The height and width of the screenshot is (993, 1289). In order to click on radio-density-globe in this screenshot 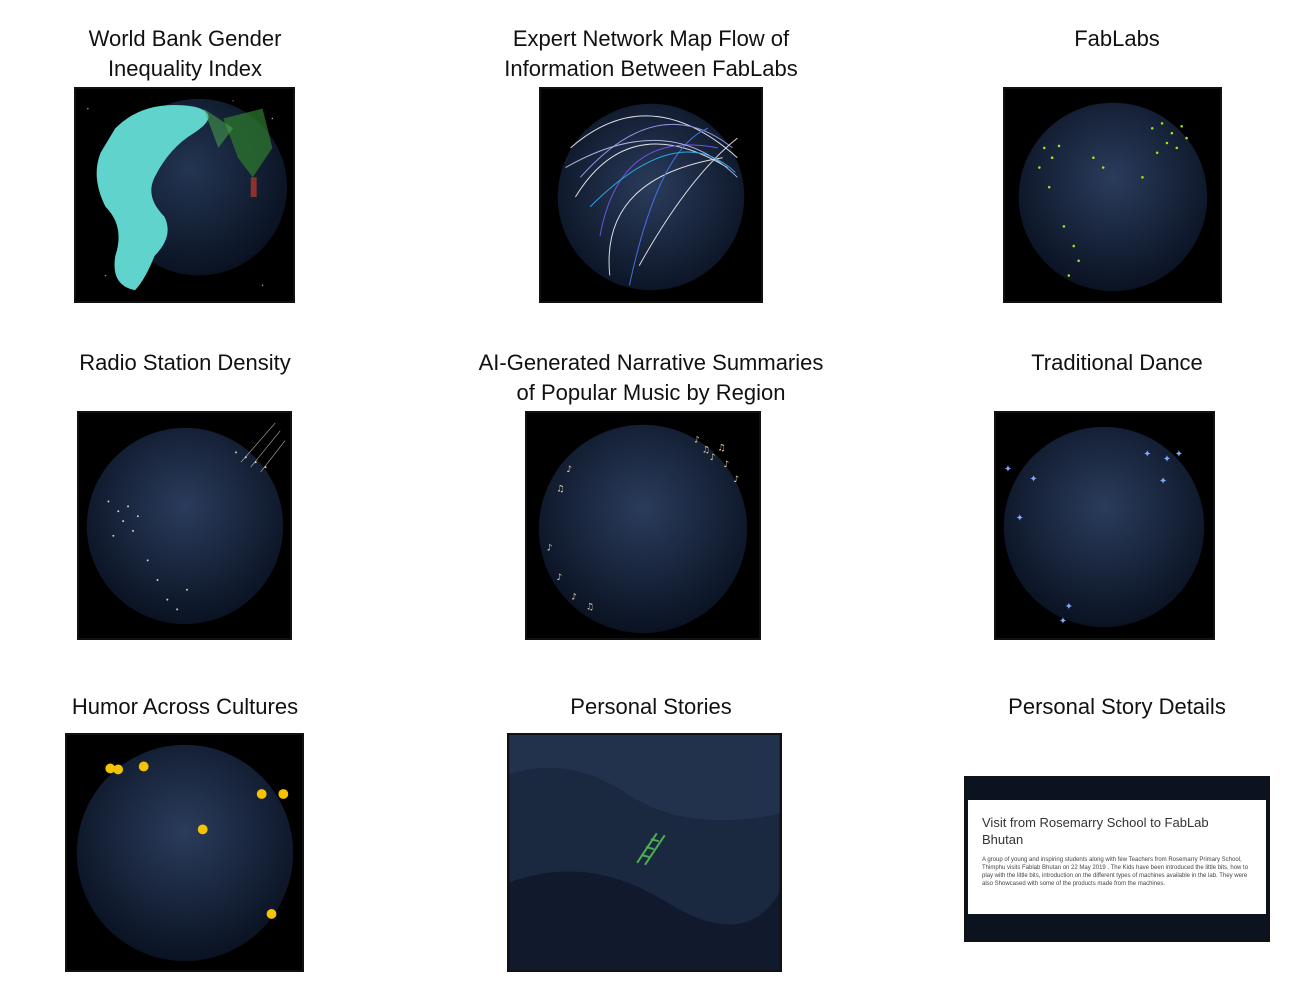, I will do `click(184, 525)`.